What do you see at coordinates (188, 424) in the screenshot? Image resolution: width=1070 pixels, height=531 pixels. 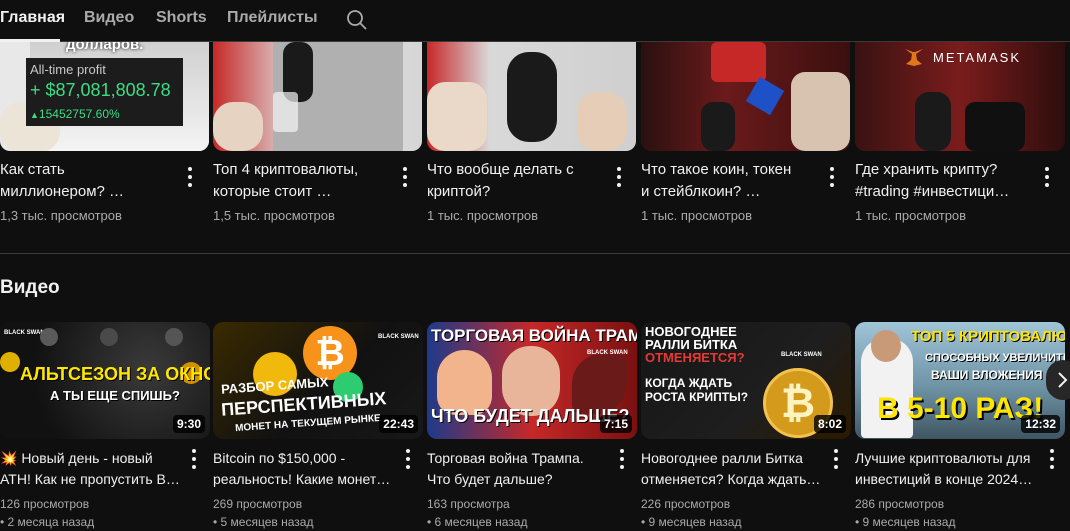 I see `video-duration-1: 9:30` at bounding box center [188, 424].